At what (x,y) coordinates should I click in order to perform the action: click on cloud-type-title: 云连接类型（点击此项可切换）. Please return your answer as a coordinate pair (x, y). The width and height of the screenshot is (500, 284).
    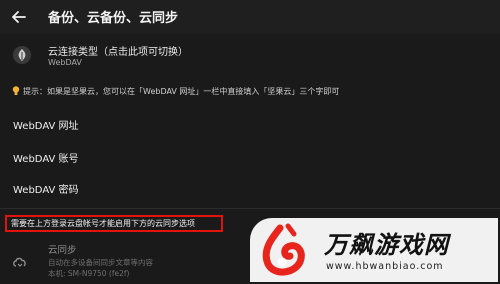
    Looking at the image, I should click on (118, 52).